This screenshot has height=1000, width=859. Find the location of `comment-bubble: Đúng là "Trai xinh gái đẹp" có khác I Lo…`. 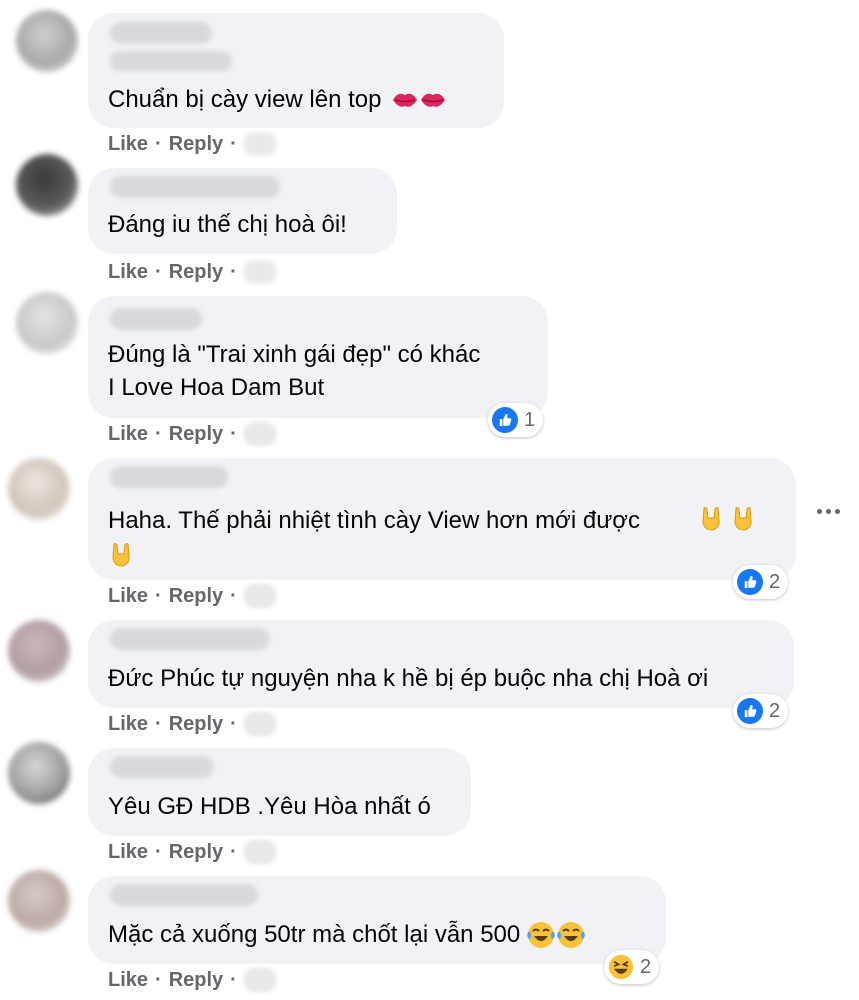

comment-bubble: Đúng là "Trai xinh gái đẹp" có khác I Lo… is located at coordinates (318, 357).